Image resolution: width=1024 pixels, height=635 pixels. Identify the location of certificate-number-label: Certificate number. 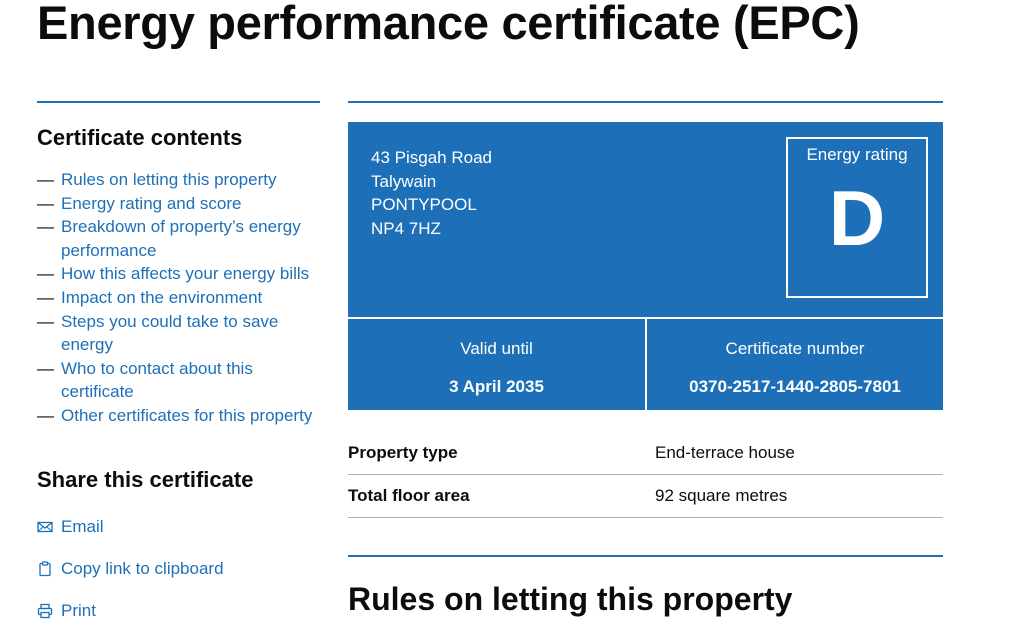
(795, 348).